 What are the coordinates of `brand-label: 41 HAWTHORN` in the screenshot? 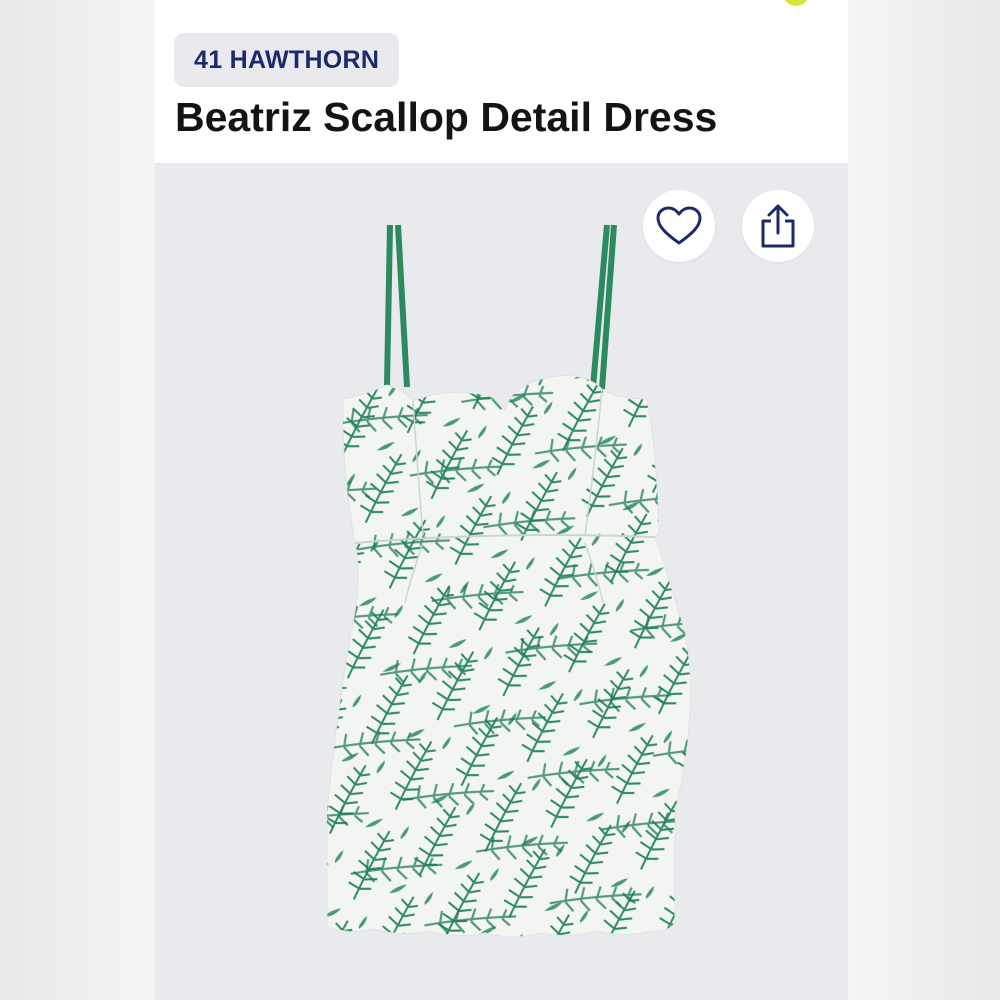 It's located at (287, 59).